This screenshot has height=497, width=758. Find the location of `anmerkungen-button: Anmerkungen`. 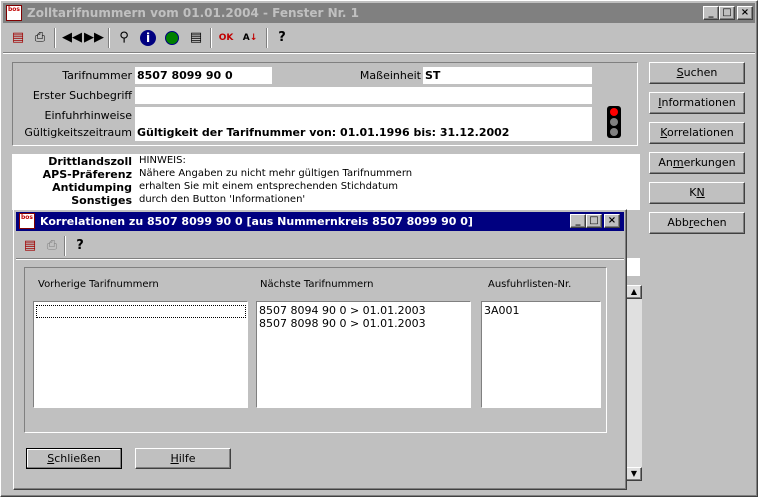

anmerkungen-button: Anmerkungen is located at coordinates (697, 163).